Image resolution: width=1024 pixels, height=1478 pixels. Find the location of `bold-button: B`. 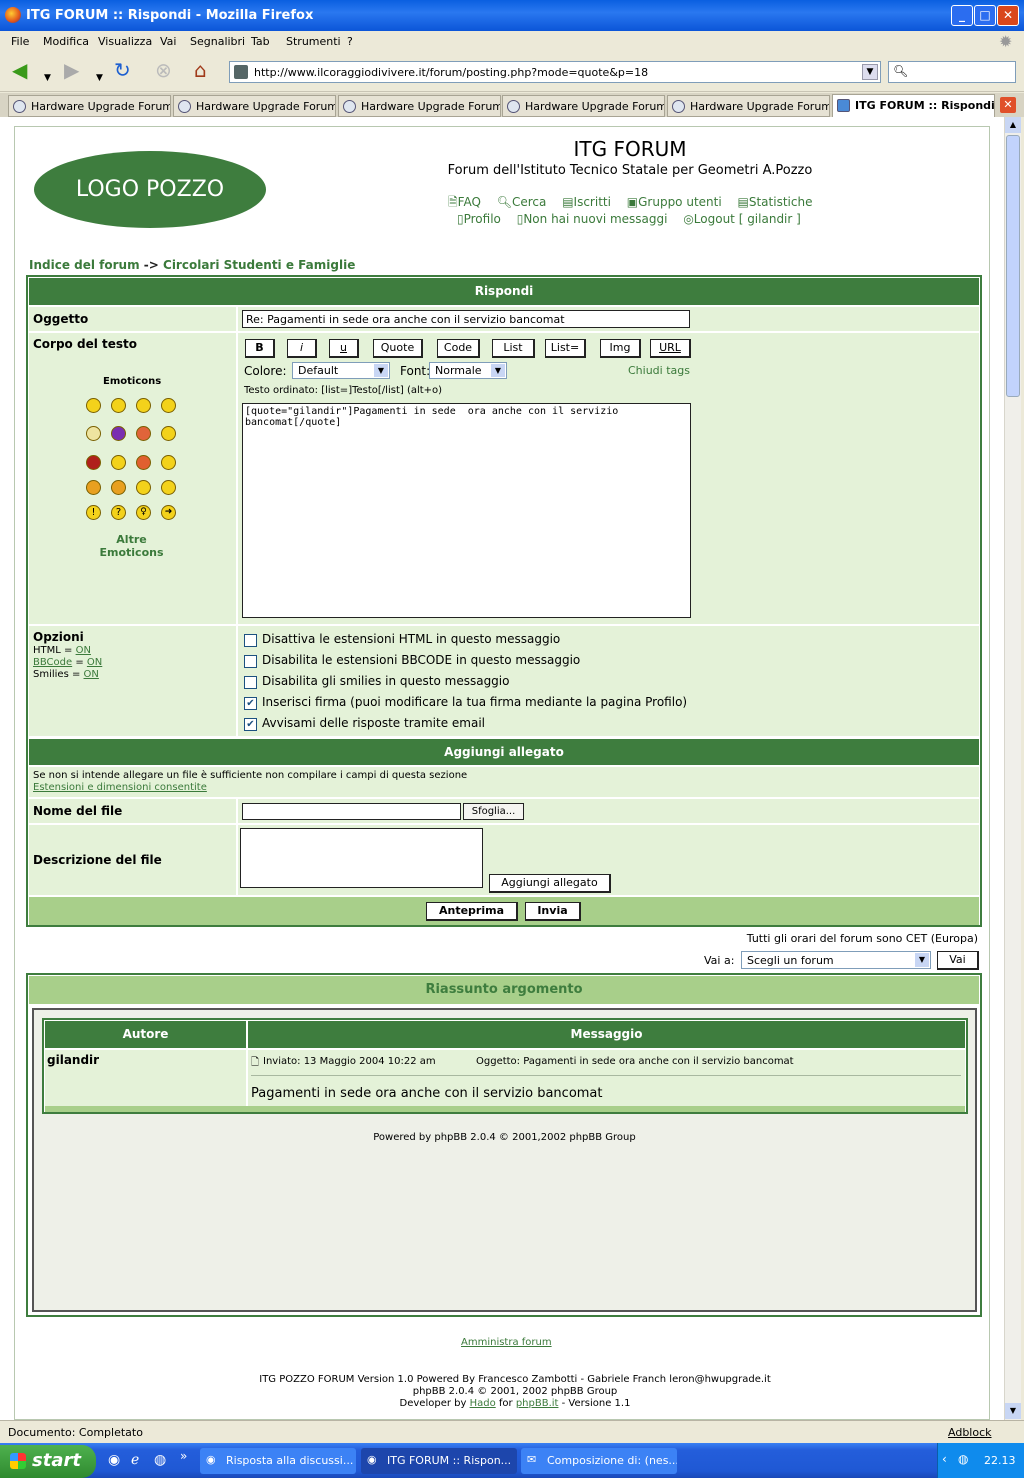

bold-button: B is located at coordinates (260, 348).